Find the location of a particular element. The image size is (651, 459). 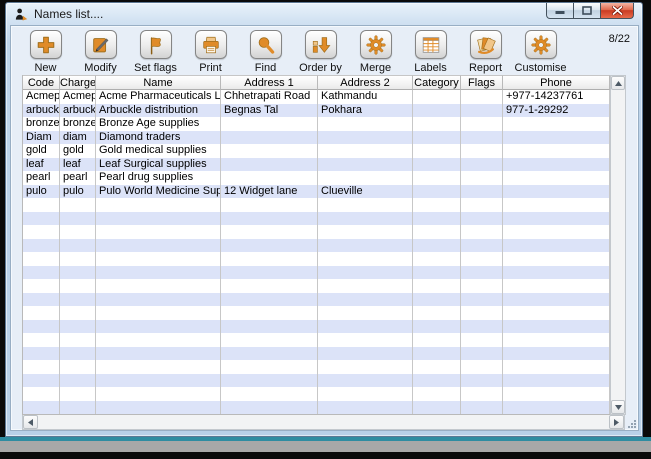

column-header-code: Code is located at coordinates (41, 82).